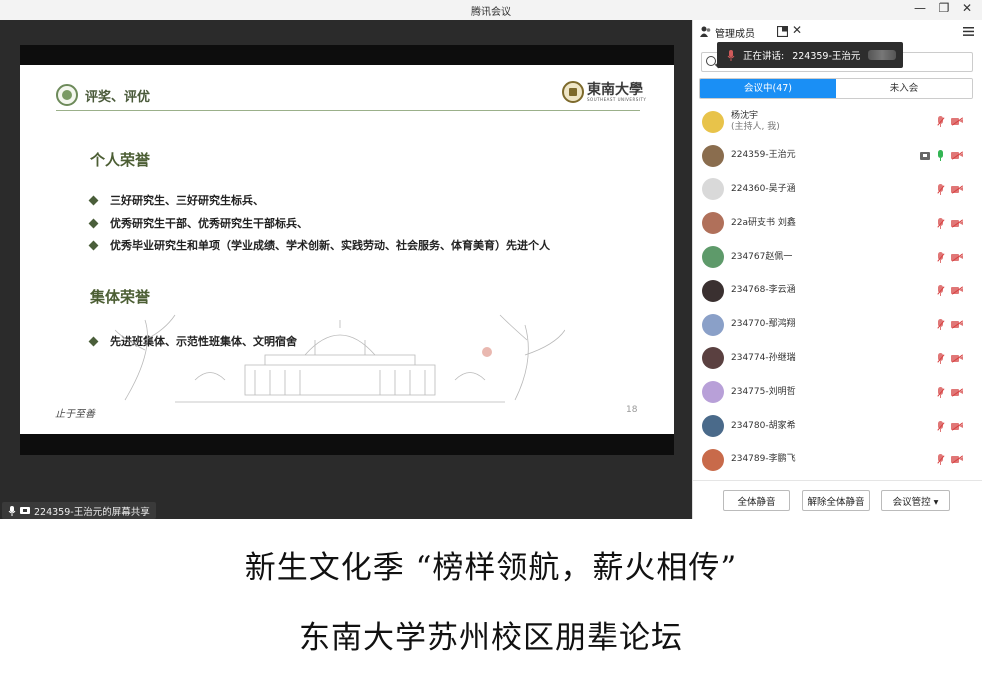 This screenshot has height=679, width=982. I want to click on close-icon: ✕, so click(967, 8).